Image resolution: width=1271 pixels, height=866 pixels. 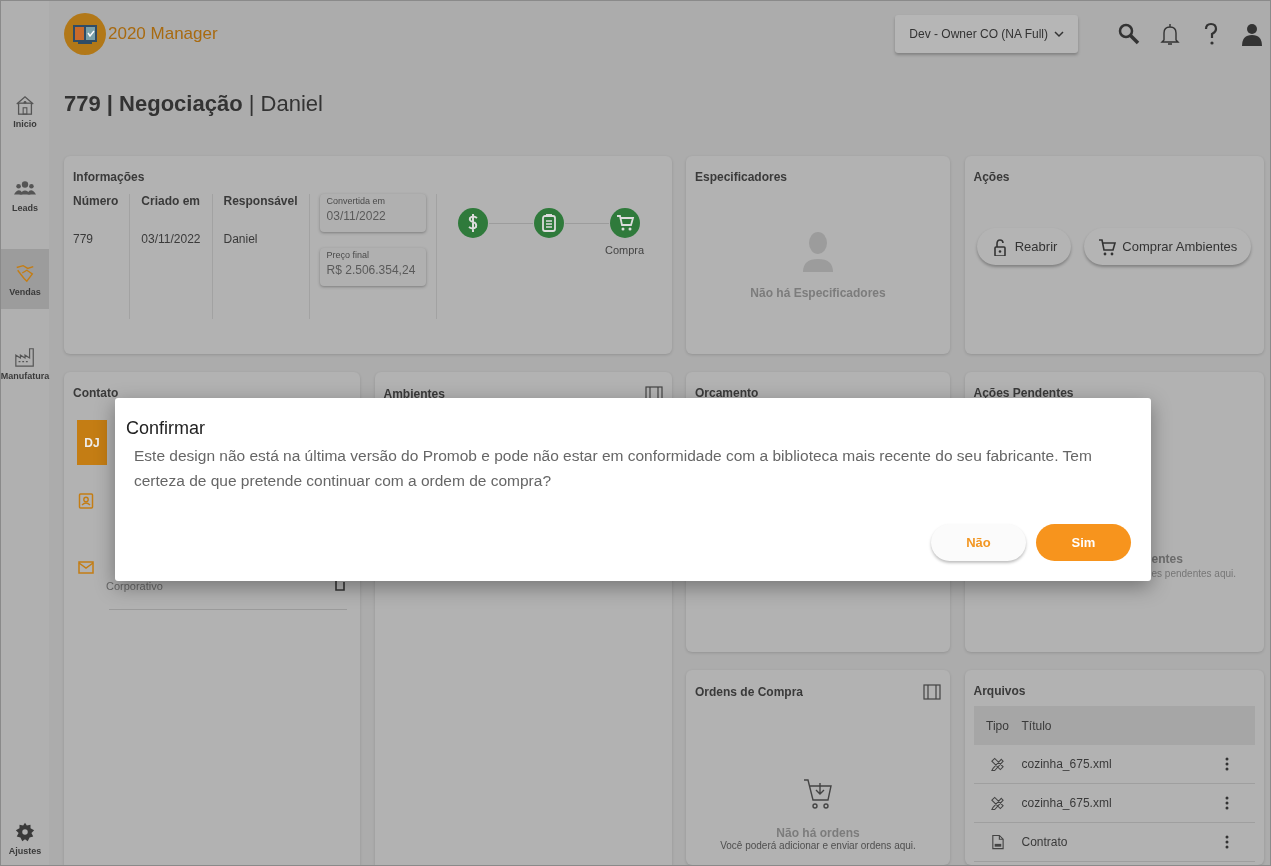 What do you see at coordinates (372, 267) in the screenshot?
I see `readonly-field: Preço final R$ 2.506.354,24` at bounding box center [372, 267].